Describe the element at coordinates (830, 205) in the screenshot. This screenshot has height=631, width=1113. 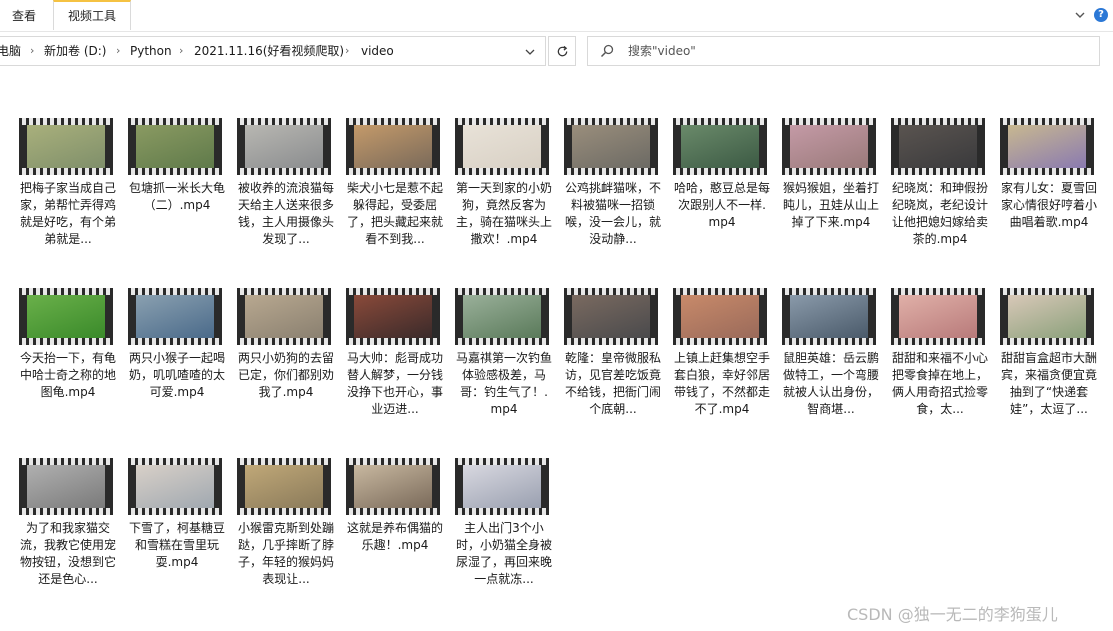
I see `file-name: 猴妈猴姐，坐着打盹儿，丑娃从山上掉了下来.mp4` at that location.